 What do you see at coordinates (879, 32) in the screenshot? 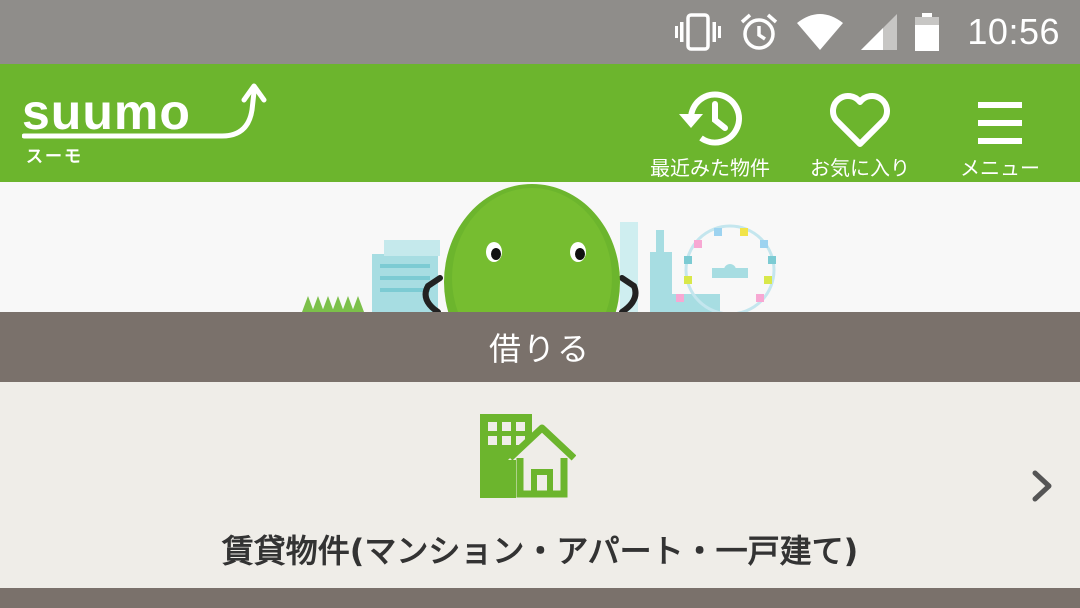
I see `cell-signal-icon` at bounding box center [879, 32].